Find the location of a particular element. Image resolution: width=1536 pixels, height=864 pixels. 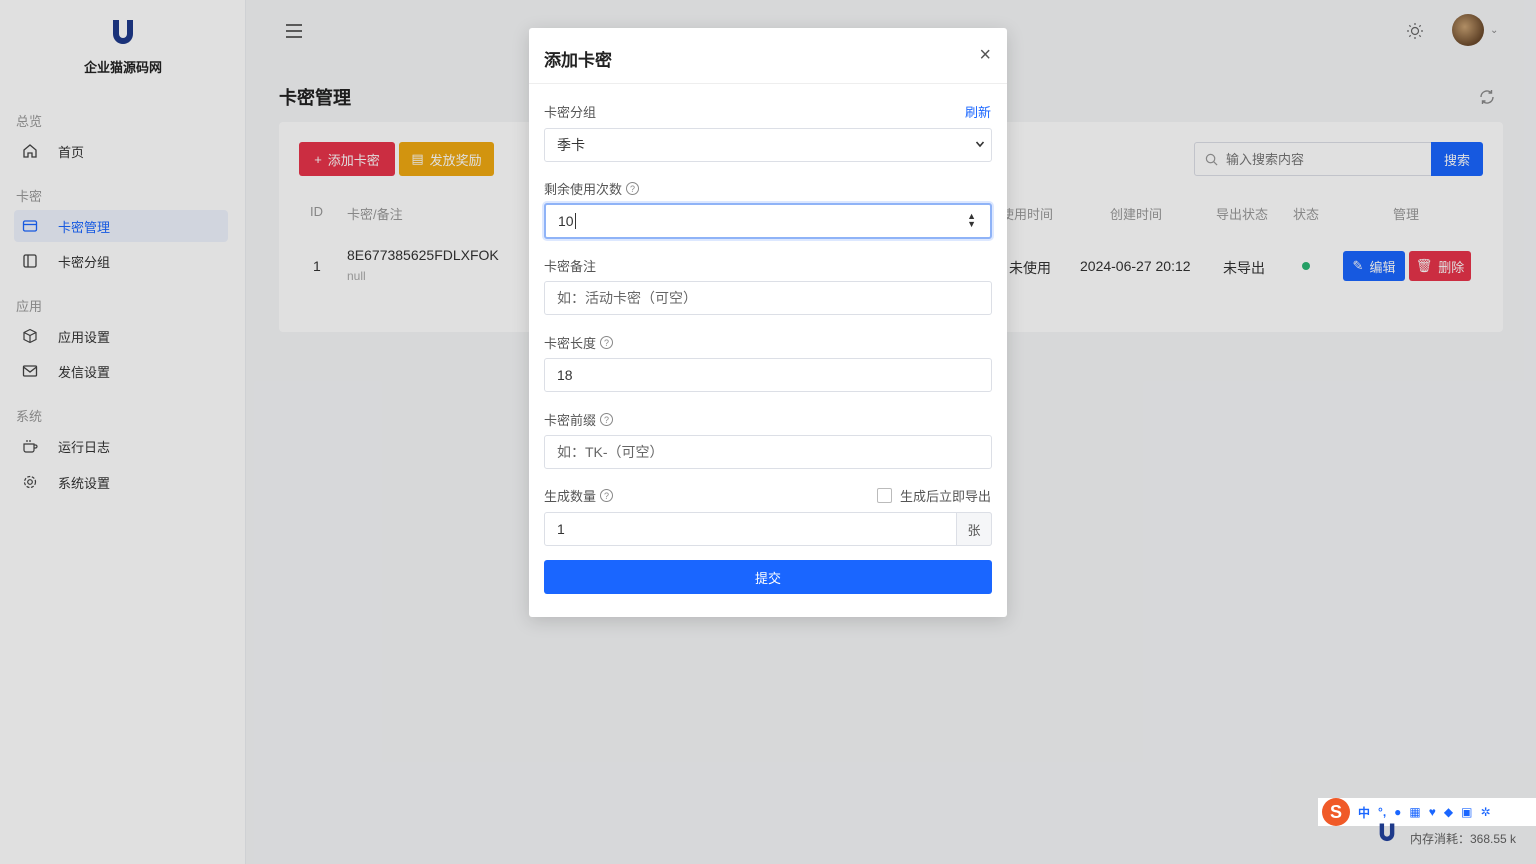

modal-header: 添加卡密 × is located at coordinates (768, 56).